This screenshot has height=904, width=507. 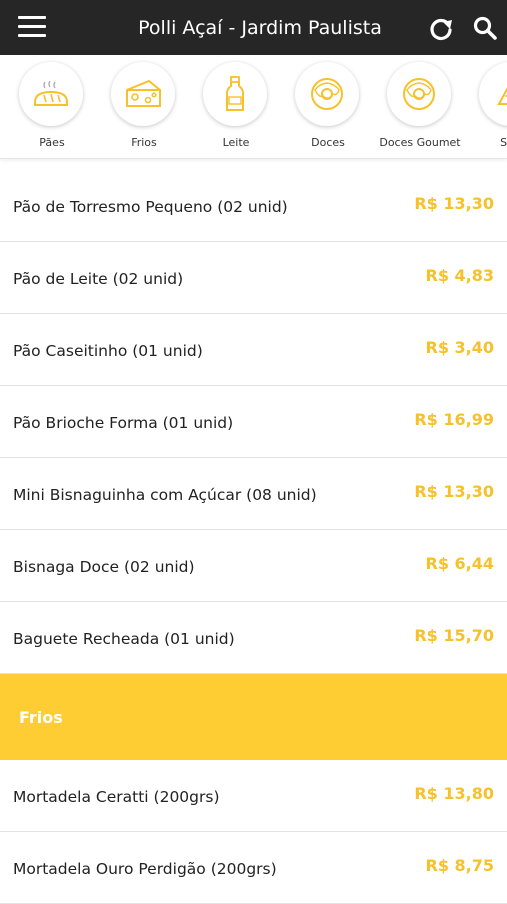 What do you see at coordinates (116, 797) in the screenshot?
I see `product-name: Mortadela Ceratti (200grs)` at bounding box center [116, 797].